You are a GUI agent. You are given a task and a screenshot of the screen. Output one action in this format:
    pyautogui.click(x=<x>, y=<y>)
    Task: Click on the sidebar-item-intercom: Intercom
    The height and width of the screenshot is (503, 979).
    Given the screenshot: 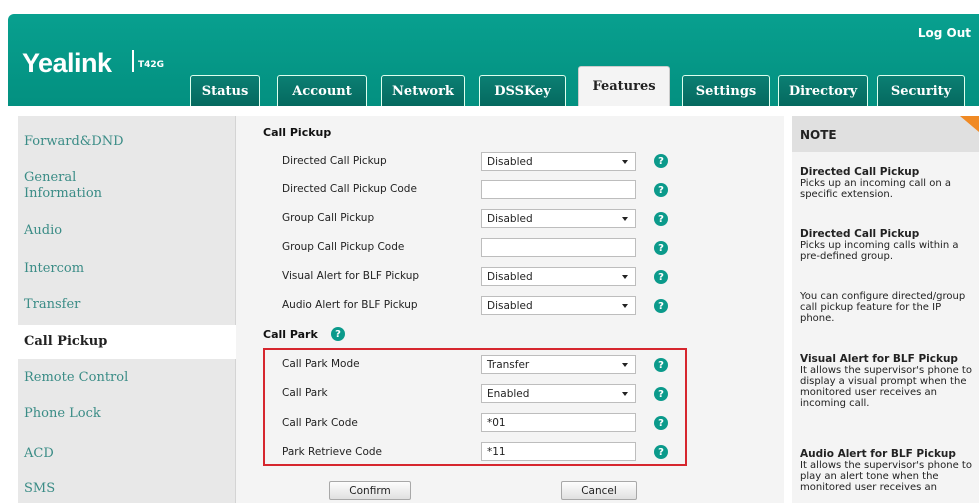 What is the action you would take?
    pyautogui.click(x=54, y=269)
    